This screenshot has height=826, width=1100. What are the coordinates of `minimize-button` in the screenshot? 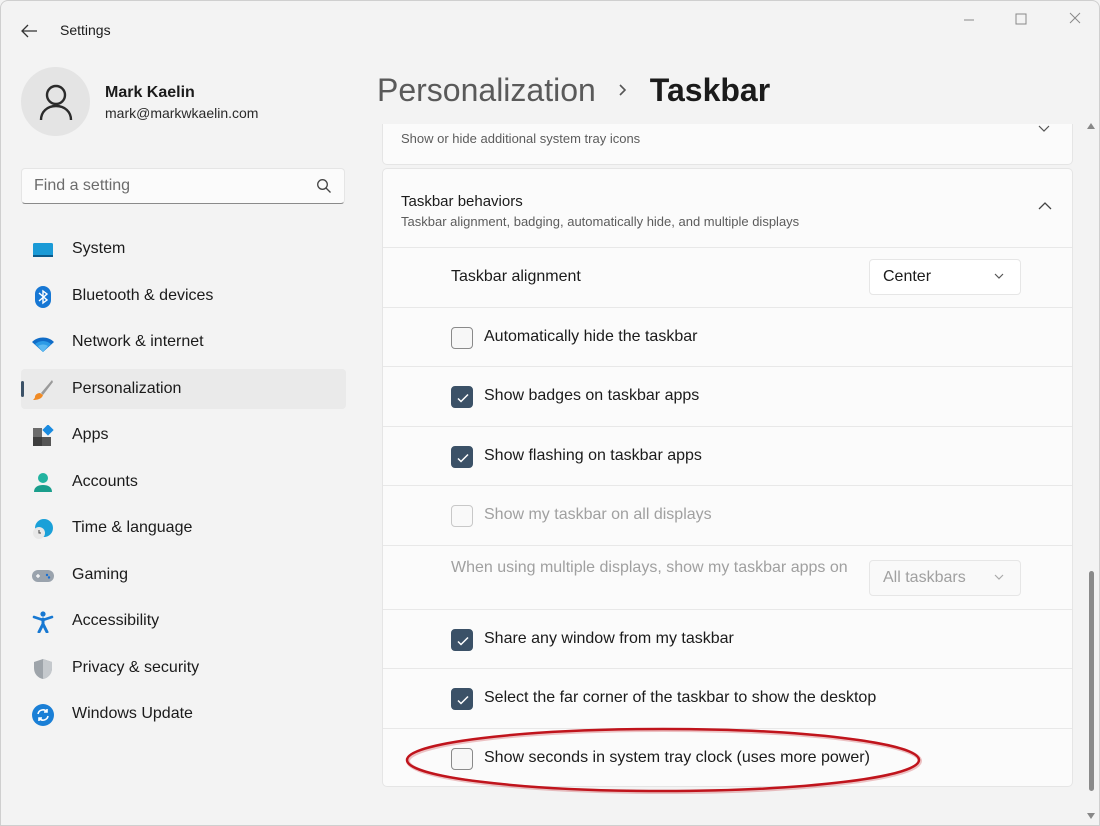 It's located at (969, 20).